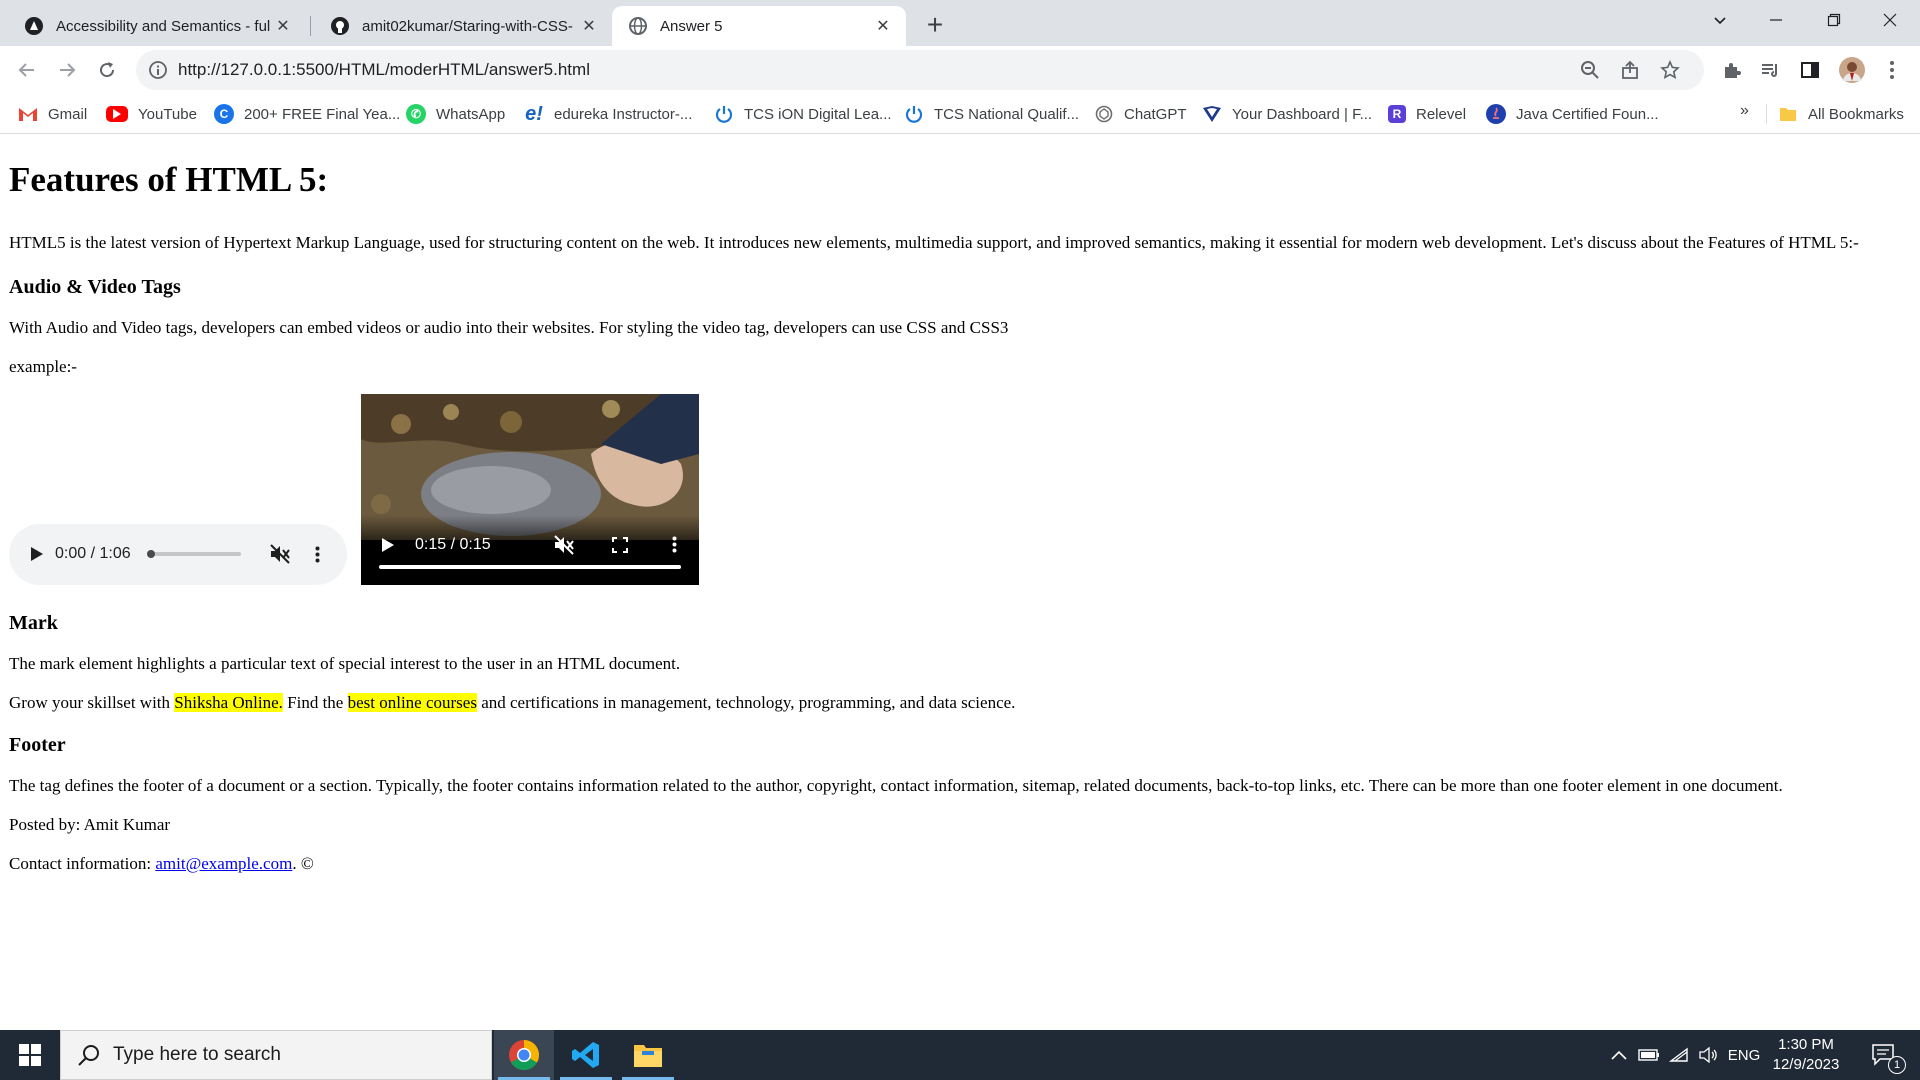  Describe the element at coordinates (691, 26) in the screenshot. I see `tab-title: Answer 5` at that location.